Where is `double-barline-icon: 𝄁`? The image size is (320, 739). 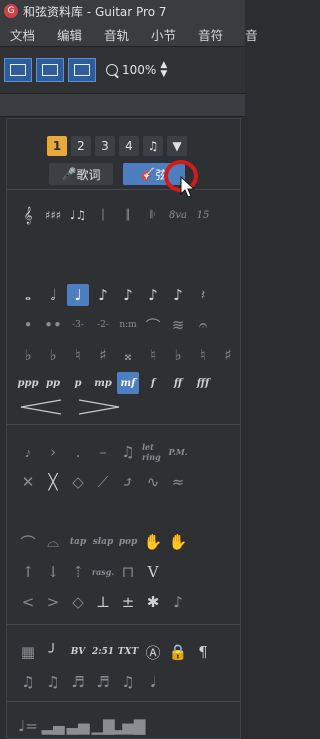 double-barline-icon: 𝄁 is located at coordinates (128, 215).